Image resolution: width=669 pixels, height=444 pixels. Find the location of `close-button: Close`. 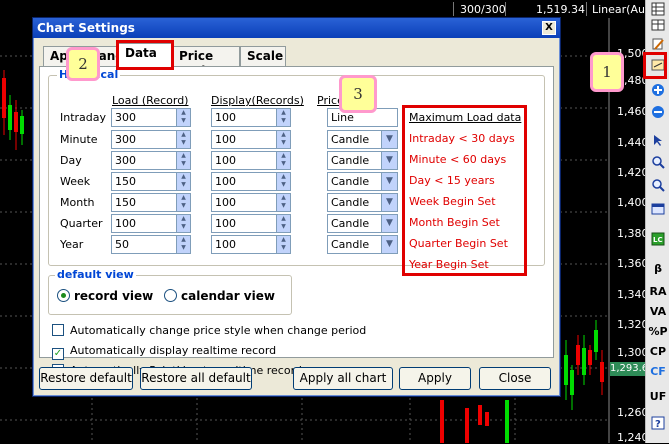

close-button: Close is located at coordinates (515, 378).